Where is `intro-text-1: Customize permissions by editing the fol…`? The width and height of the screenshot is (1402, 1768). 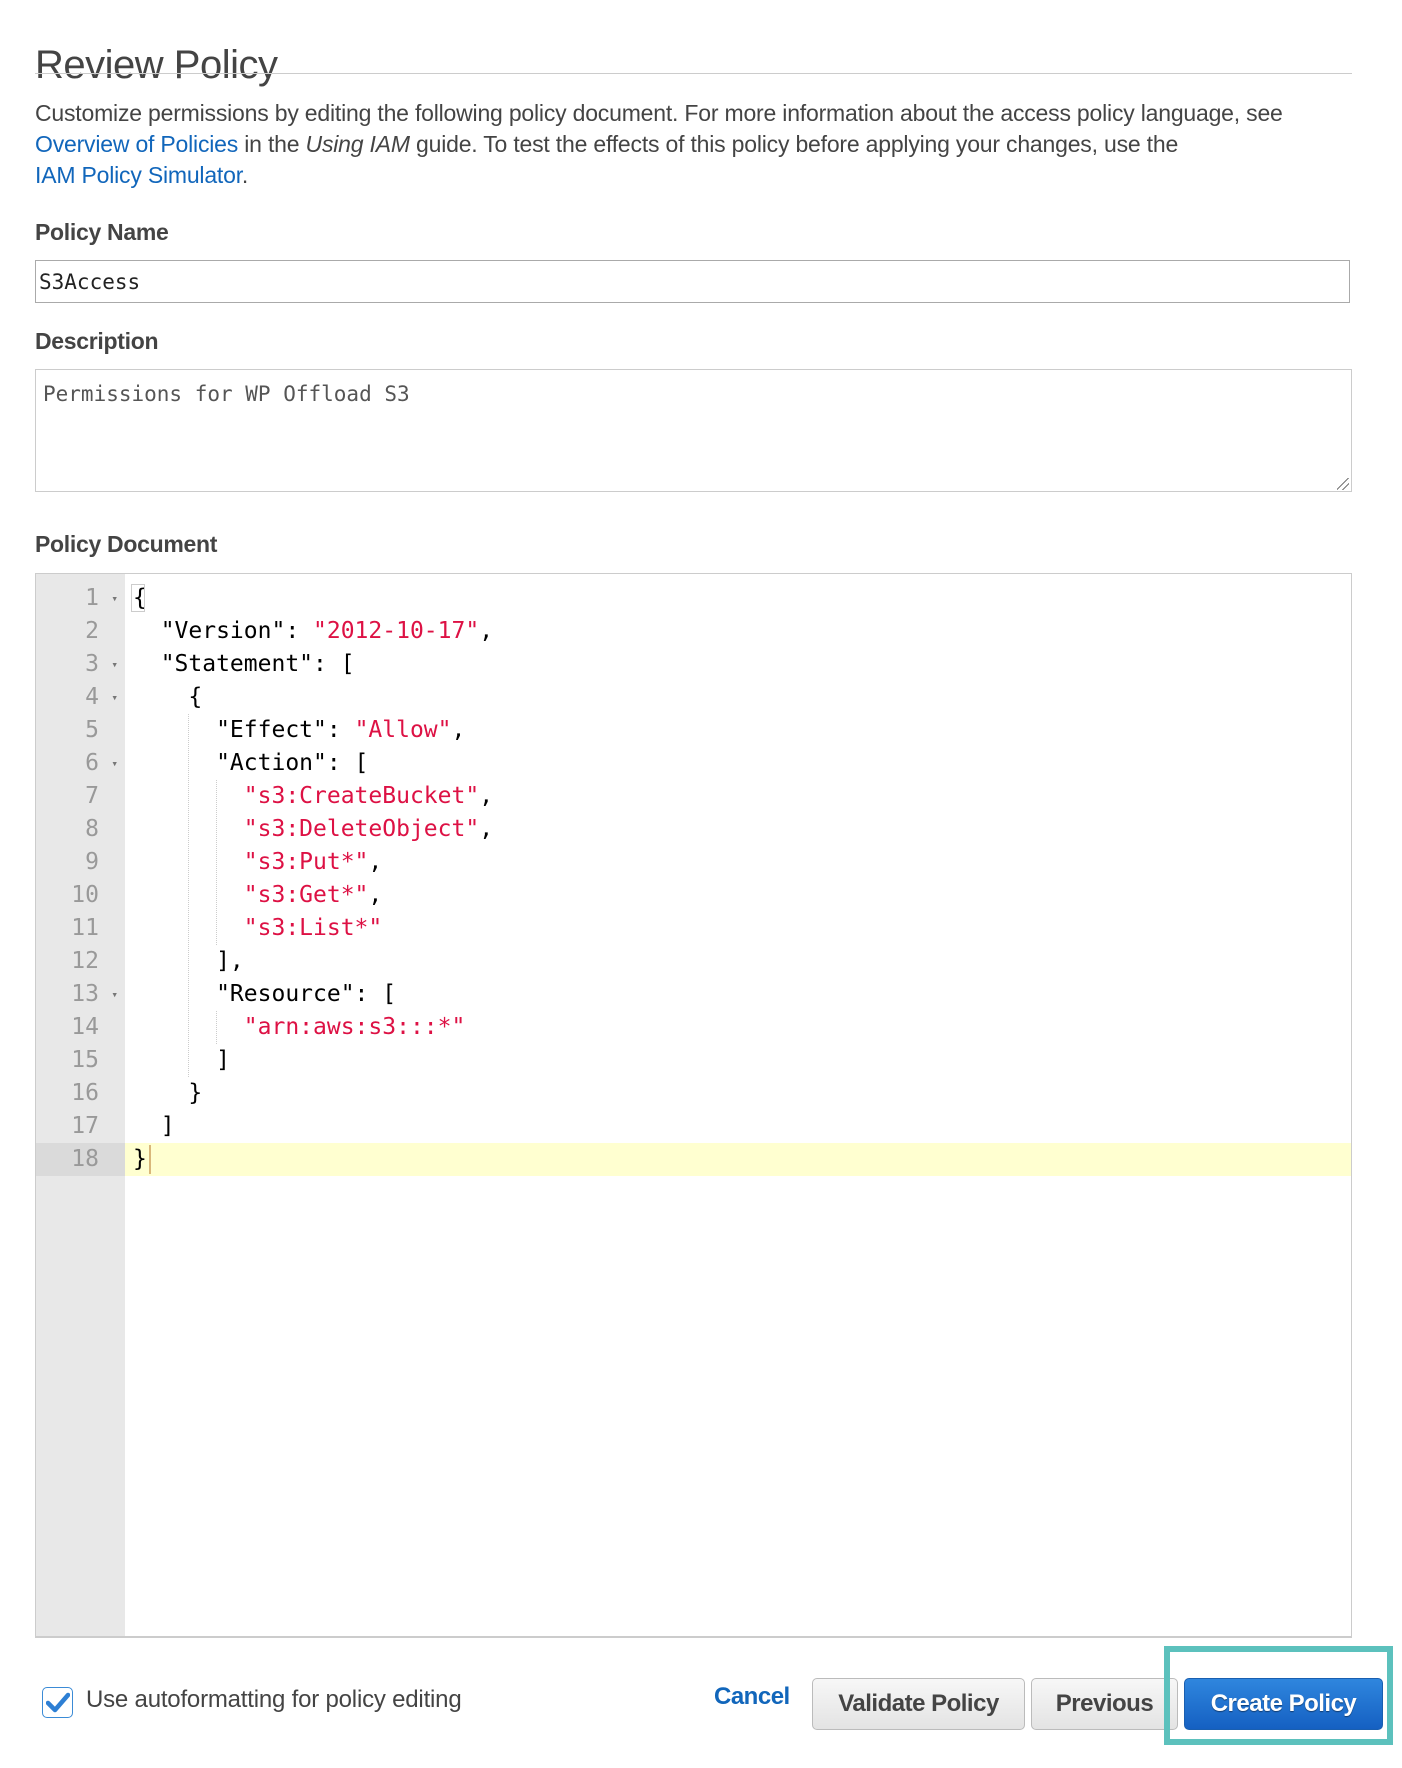 intro-text-1: Customize permissions by editing the fol… is located at coordinates (659, 113).